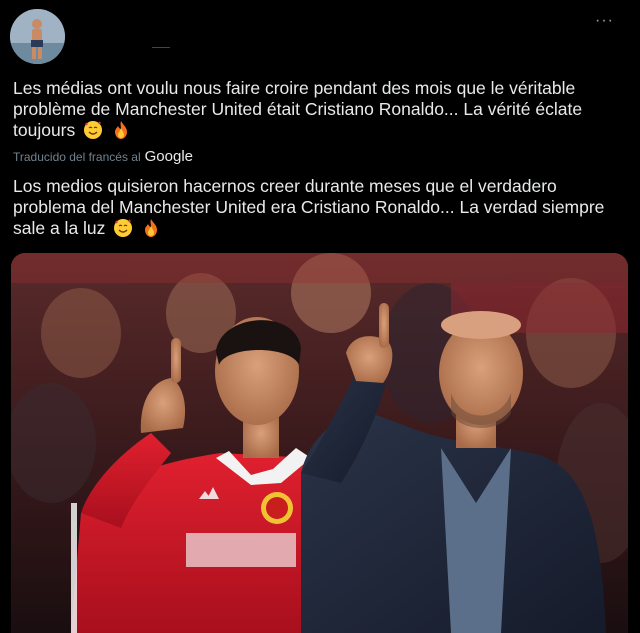 This screenshot has height=633, width=640. Describe the element at coordinates (168, 156) in the screenshot. I see `google-logo: Google` at that location.